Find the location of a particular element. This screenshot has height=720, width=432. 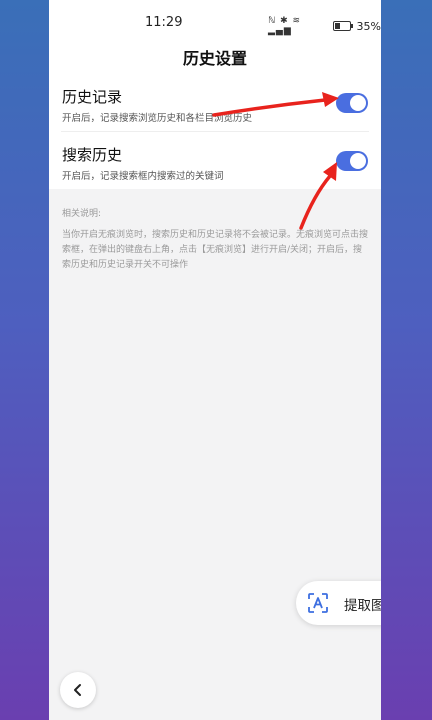

history-toggle is located at coordinates (352, 103).